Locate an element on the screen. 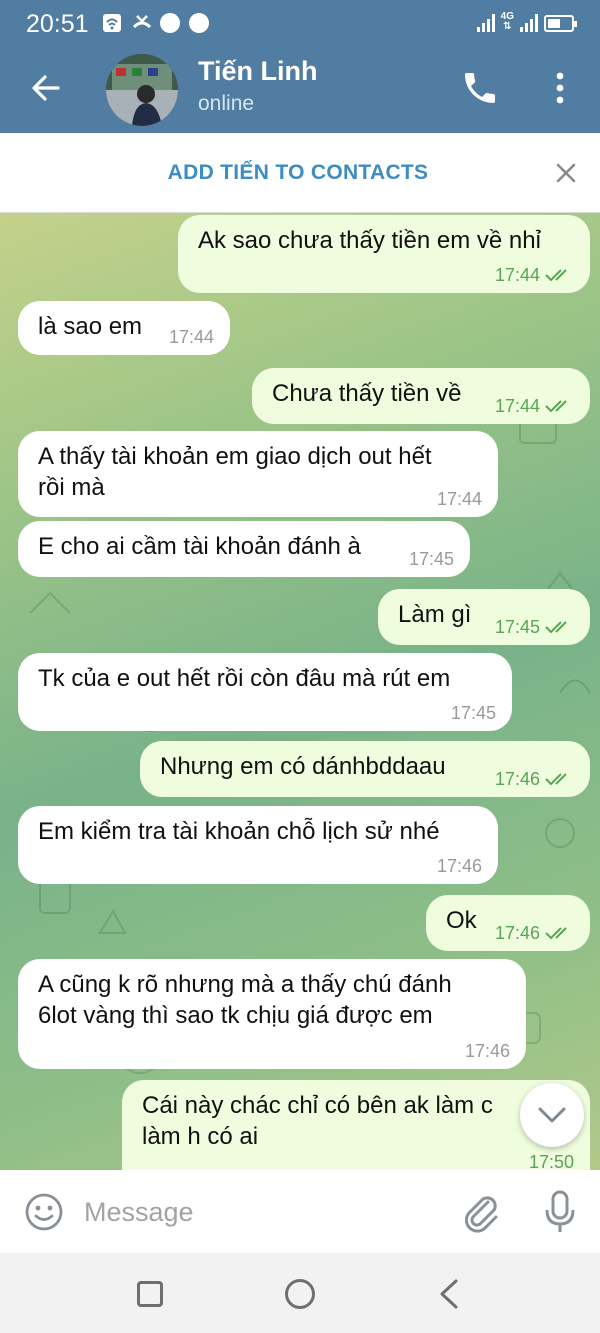 This screenshot has height=1333, width=600. message-bubble-outgoing: Chưa thấy tiền về 17:44 is located at coordinates (421, 396).